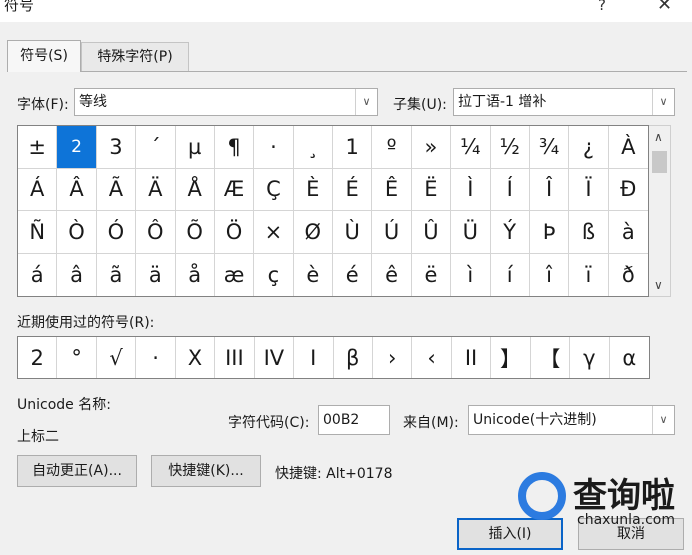  What do you see at coordinates (354, 420) in the screenshot?
I see `char-code-input: 00B2` at bounding box center [354, 420].